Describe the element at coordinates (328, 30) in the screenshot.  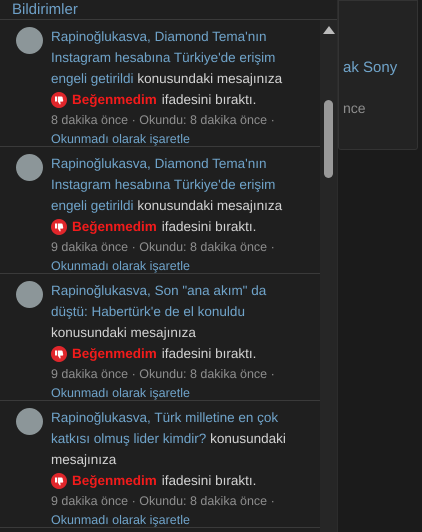
I see `scroll-up-arrow-icon` at that location.